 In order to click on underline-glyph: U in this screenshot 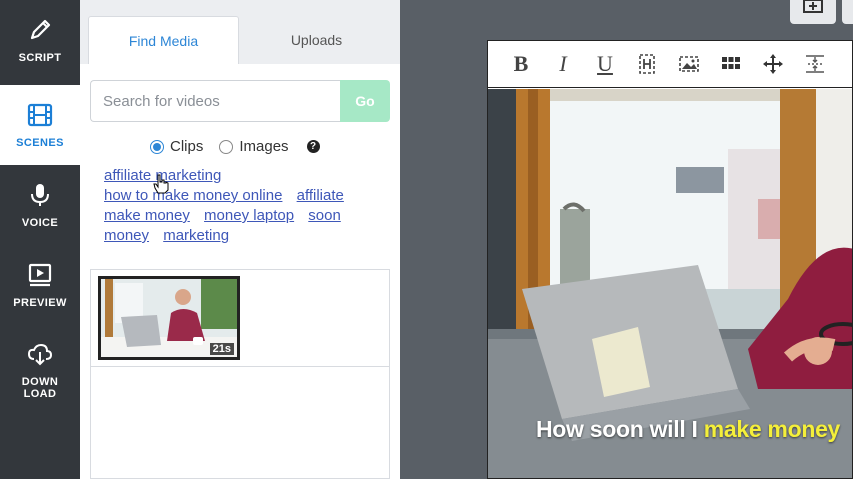, I will do `click(605, 63)`.